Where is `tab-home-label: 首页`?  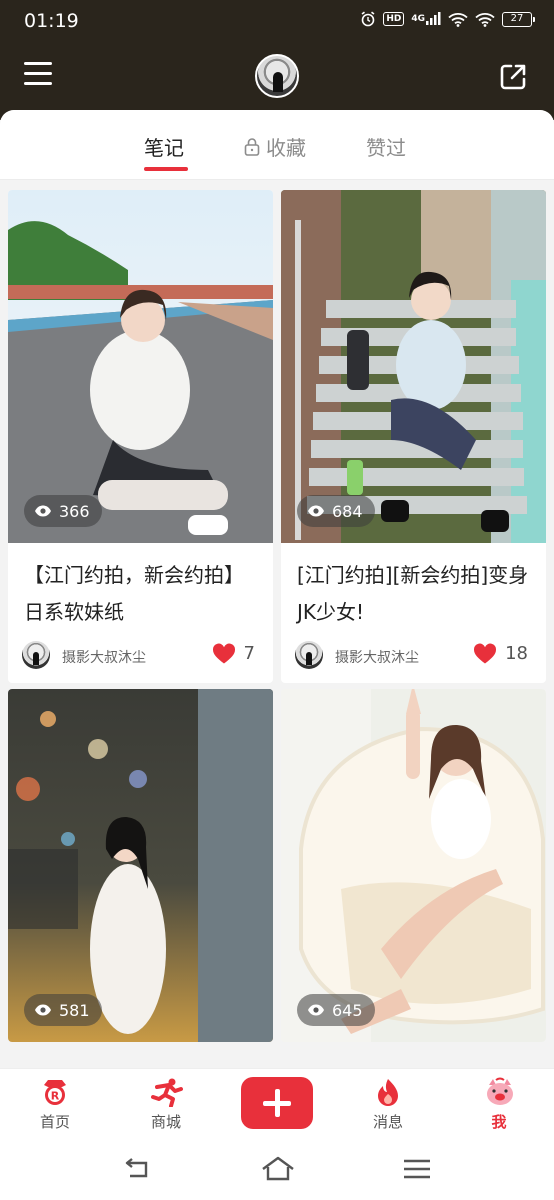 tab-home-label: 首页 is located at coordinates (54, 1122).